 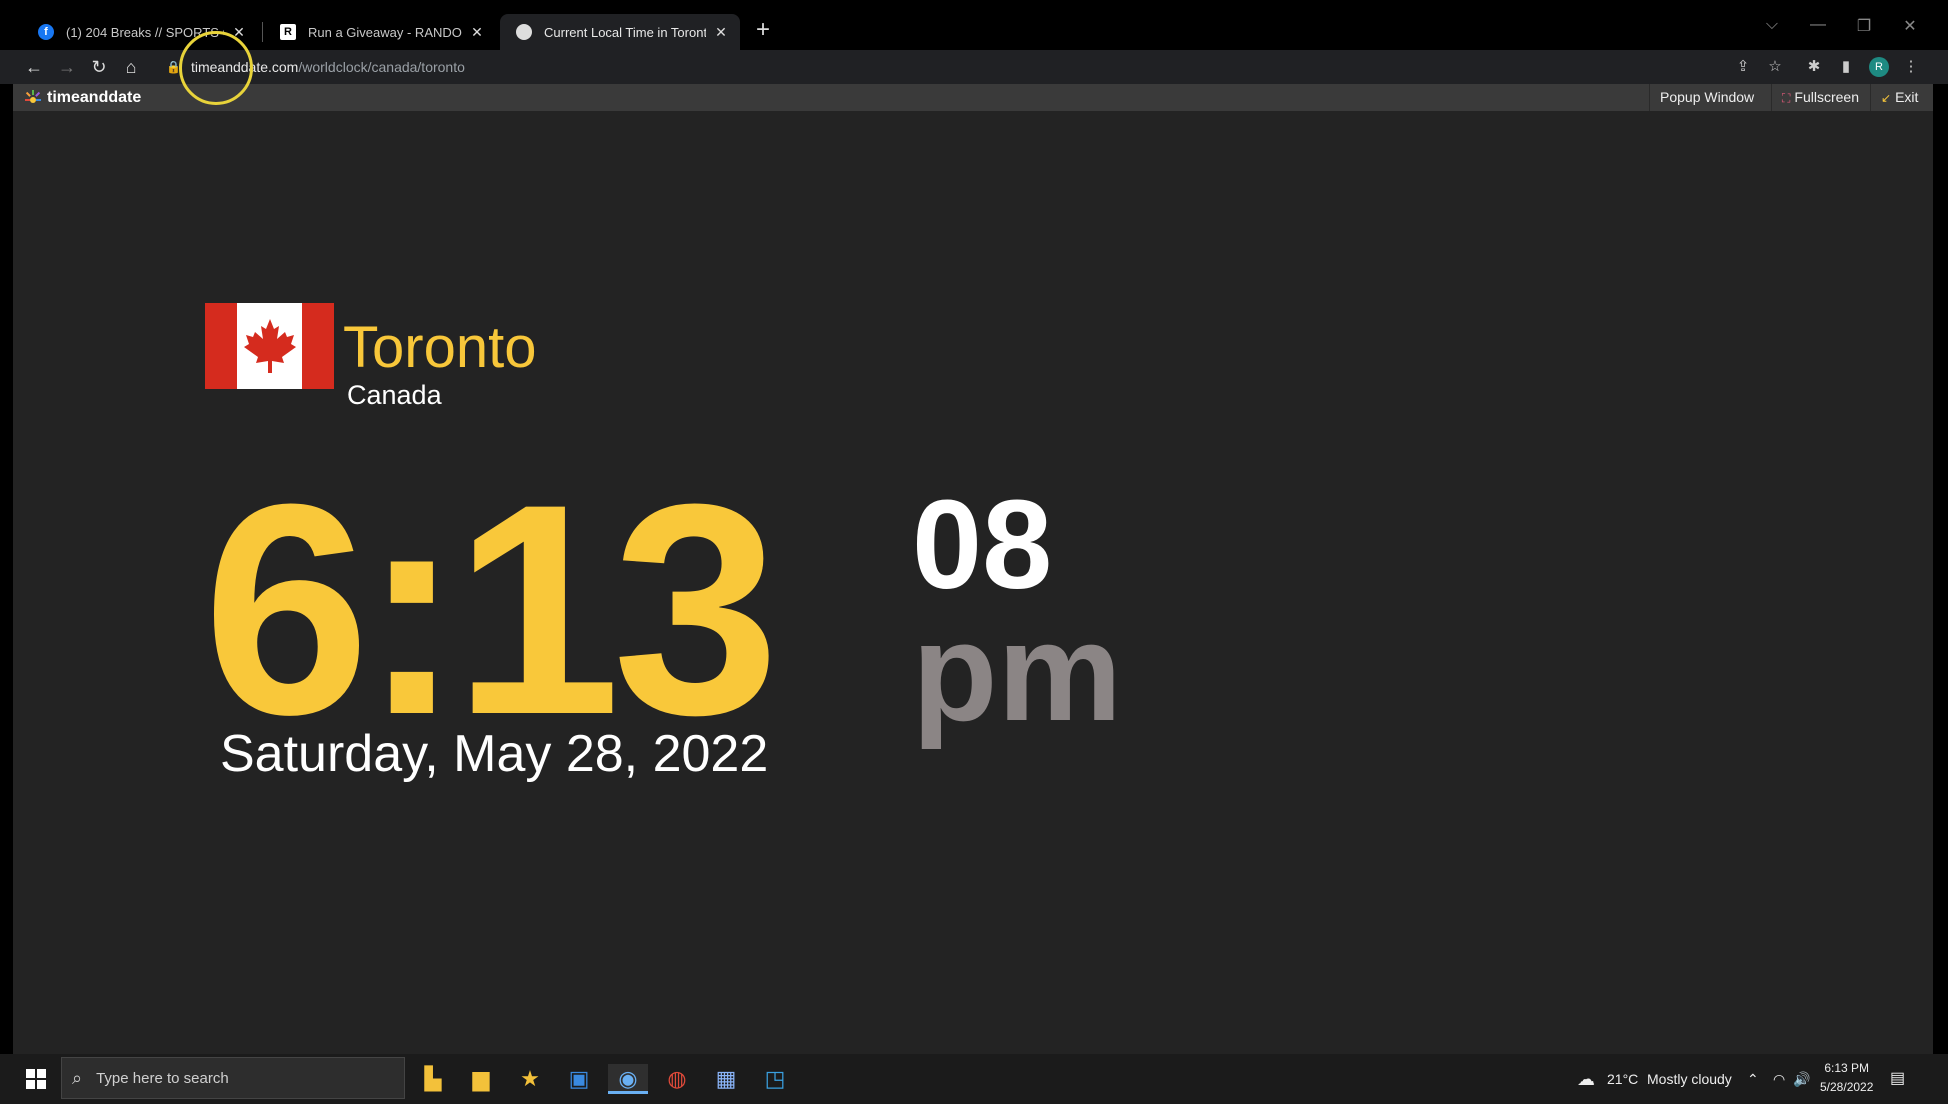 I want to click on exit-icon: ↙, so click(x=1886, y=98).